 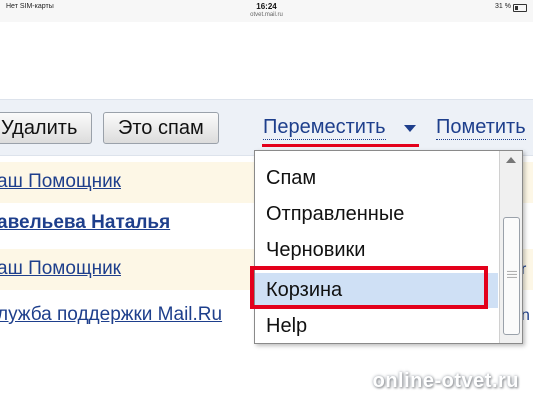 What do you see at coordinates (376, 326) in the screenshot?
I see `menu-item-help: Help` at bounding box center [376, 326].